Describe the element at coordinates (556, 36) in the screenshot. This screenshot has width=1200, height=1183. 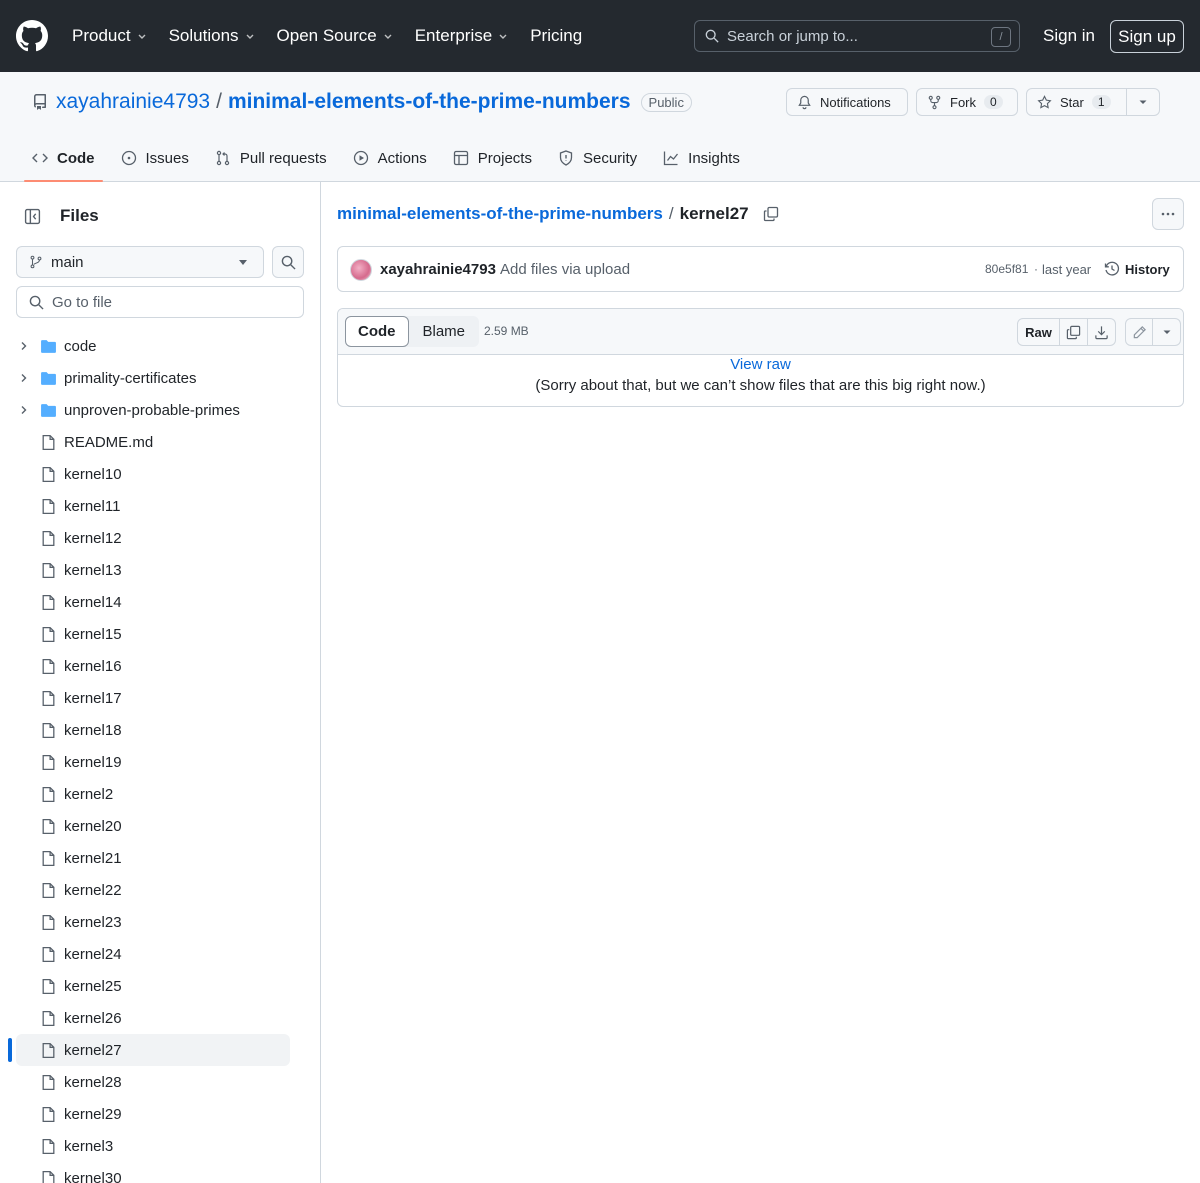
I see `nav-pricing: Pricing` at that location.